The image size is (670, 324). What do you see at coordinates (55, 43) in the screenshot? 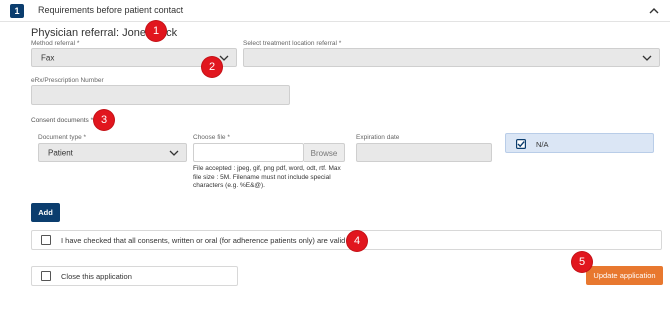
I see `method-referral-label: Method referral *` at bounding box center [55, 43].